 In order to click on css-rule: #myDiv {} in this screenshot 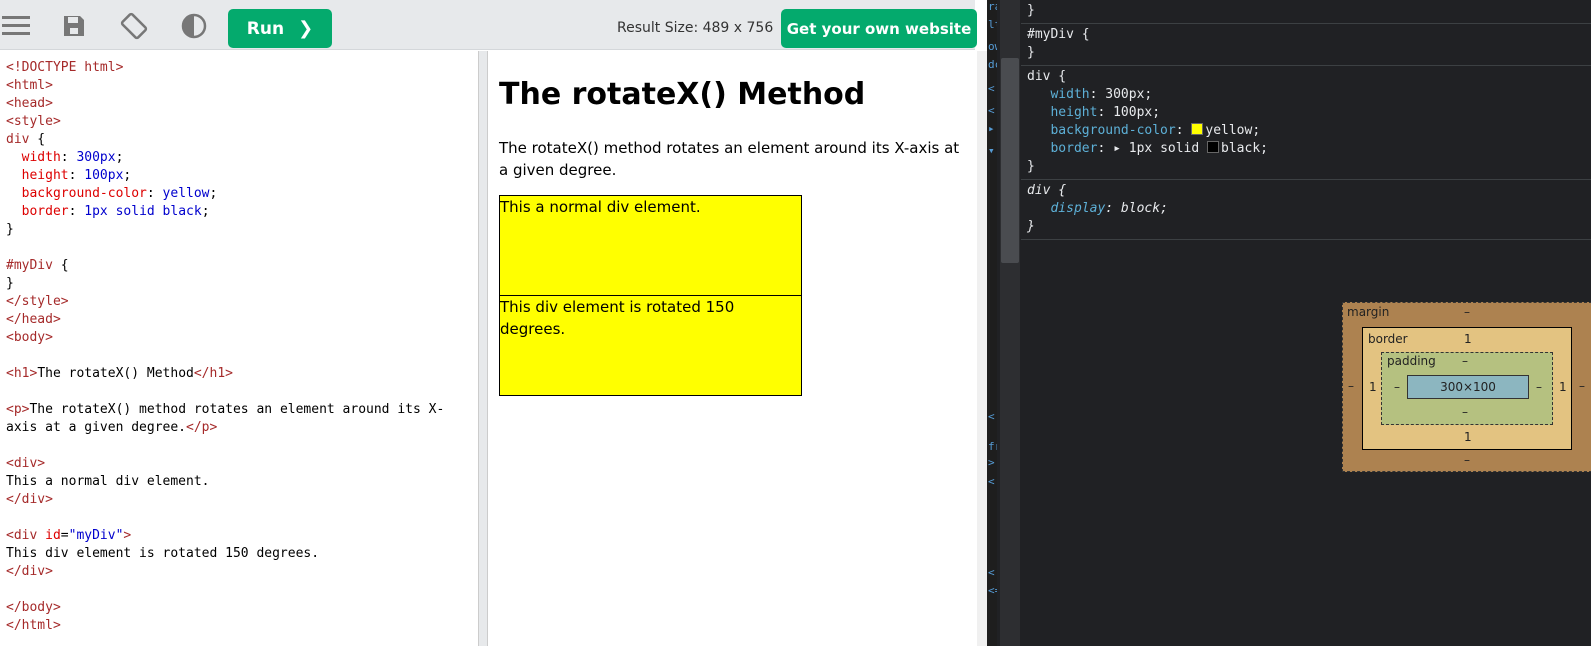, I will do `click(1306, 45)`.